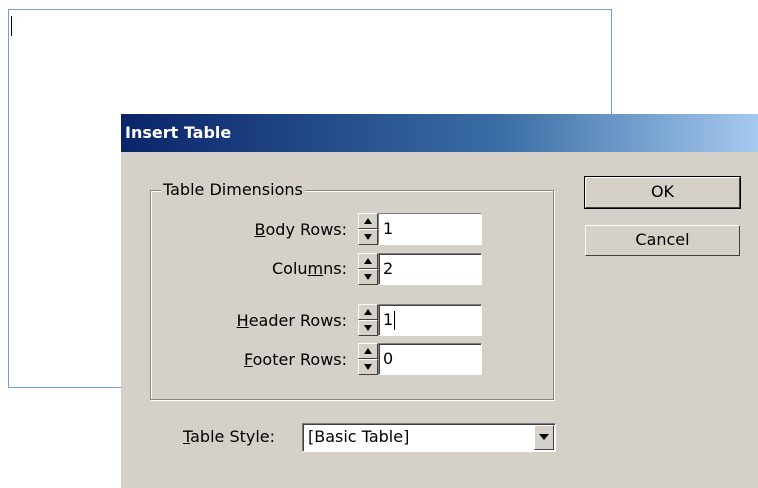  I want to click on header-rows-decrement-button, so click(368, 328).